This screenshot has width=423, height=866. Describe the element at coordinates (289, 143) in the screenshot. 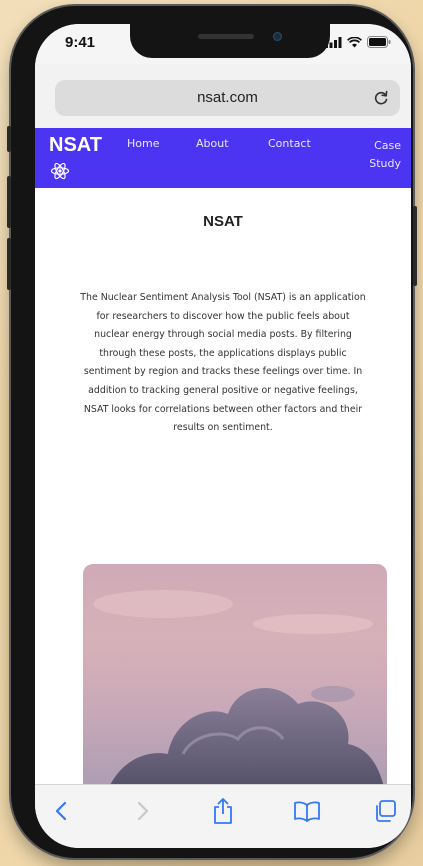

I see `nav-link-contact: Contact` at that location.